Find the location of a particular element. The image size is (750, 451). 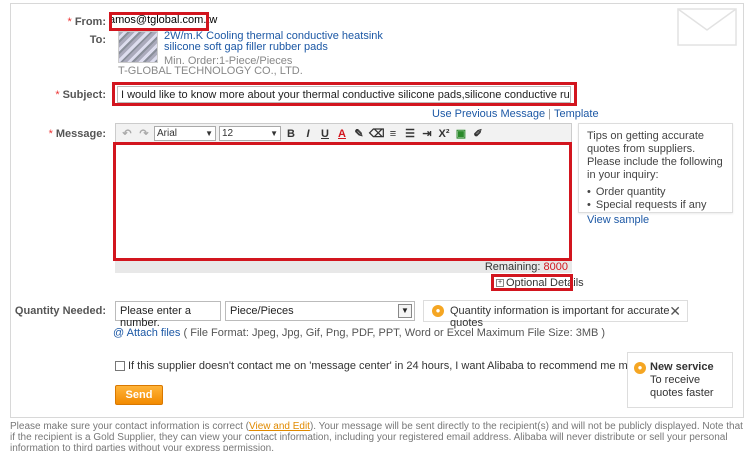

tips-item: Special requests if any is located at coordinates (655, 205).